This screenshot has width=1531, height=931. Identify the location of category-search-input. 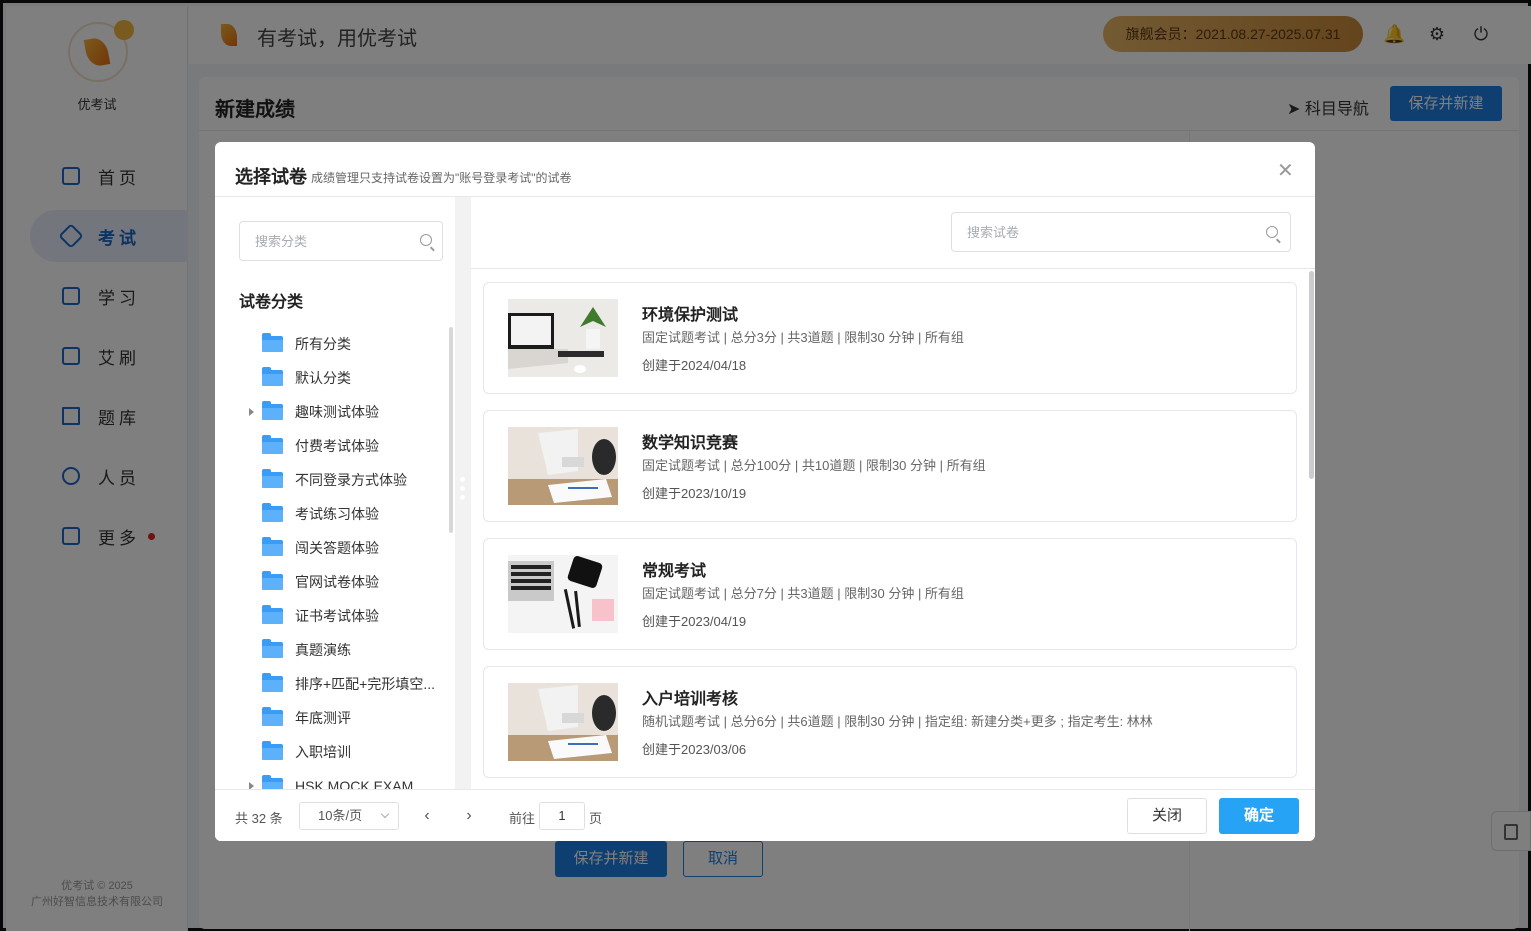
(320, 241).